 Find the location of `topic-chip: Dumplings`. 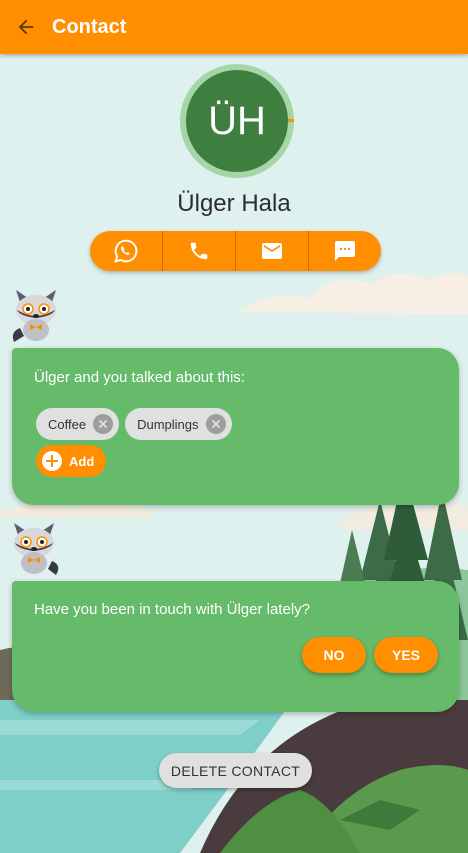

topic-chip: Dumplings is located at coordinates (178, 424).